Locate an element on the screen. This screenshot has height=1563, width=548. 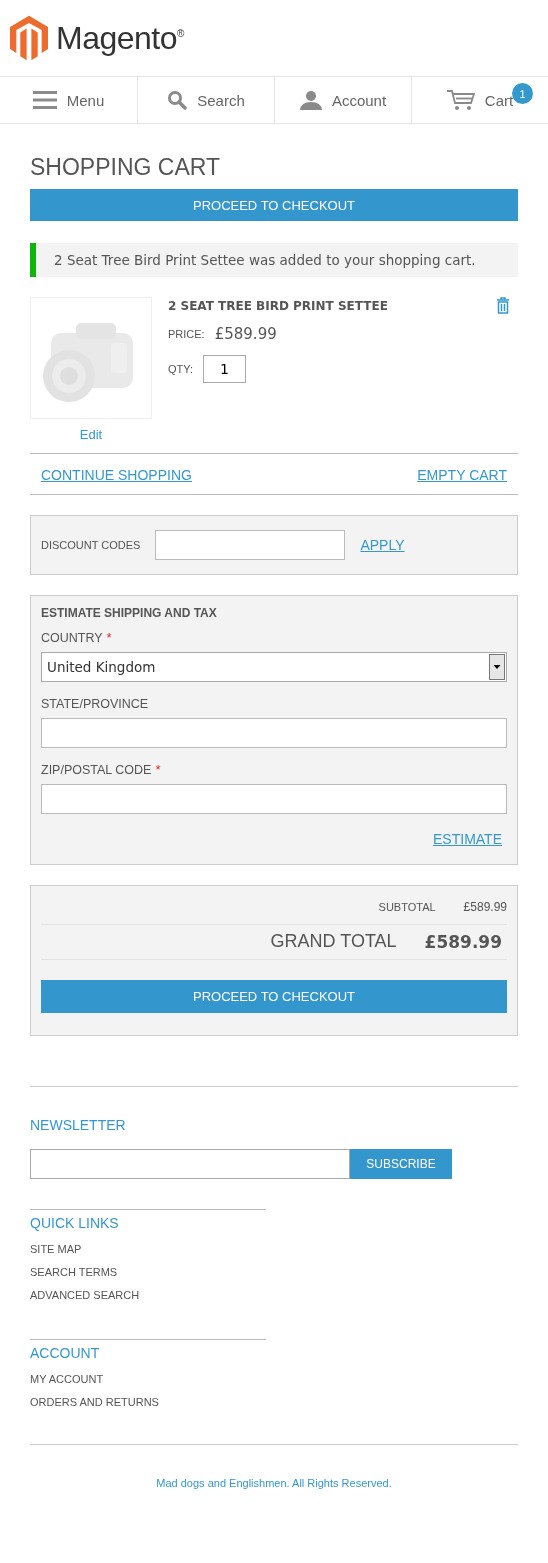
nav-item: Search is located at coordinates (205, 100).